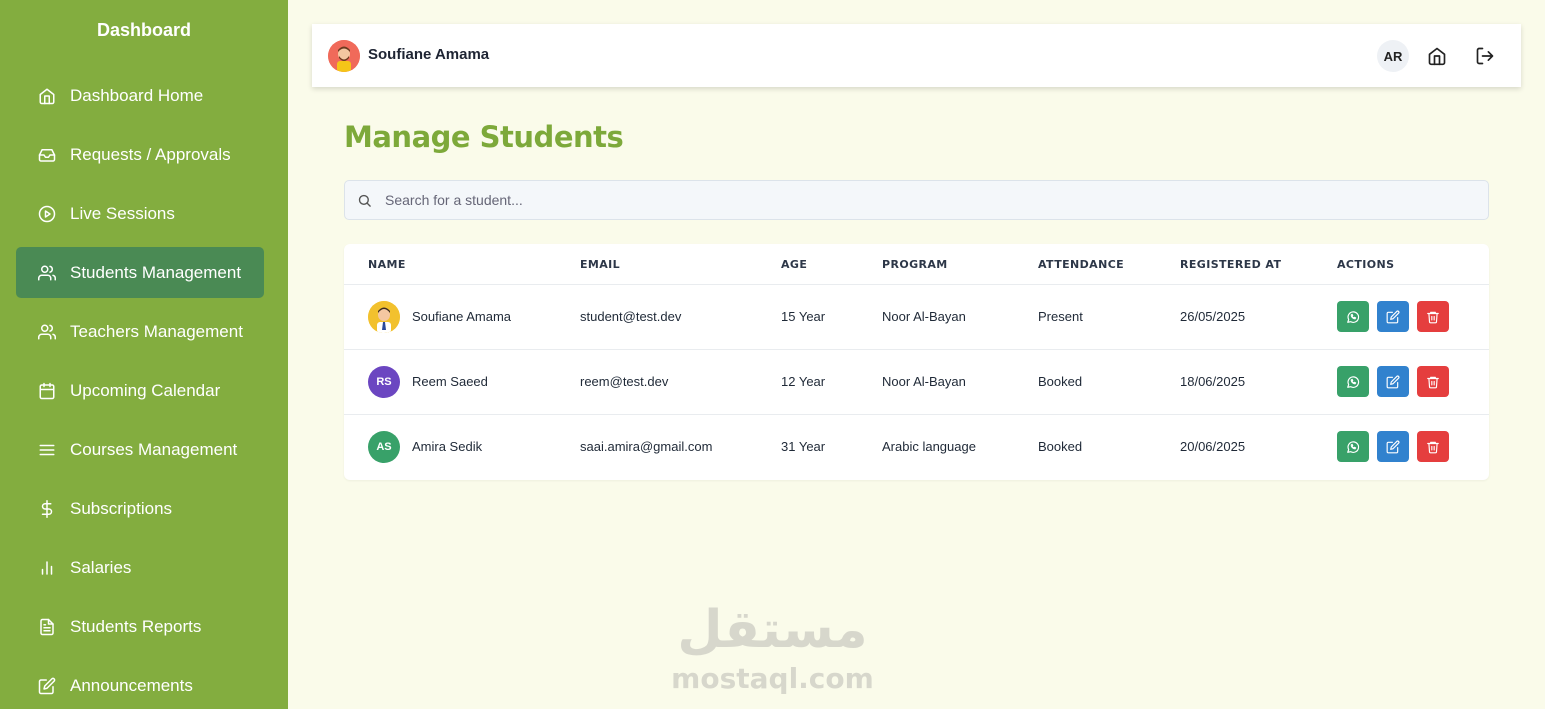 Image resolution: width=1545 pixels, height=709 pixels. I want to click on sidebar-item-label: Live Sessions, so click(122, 213).